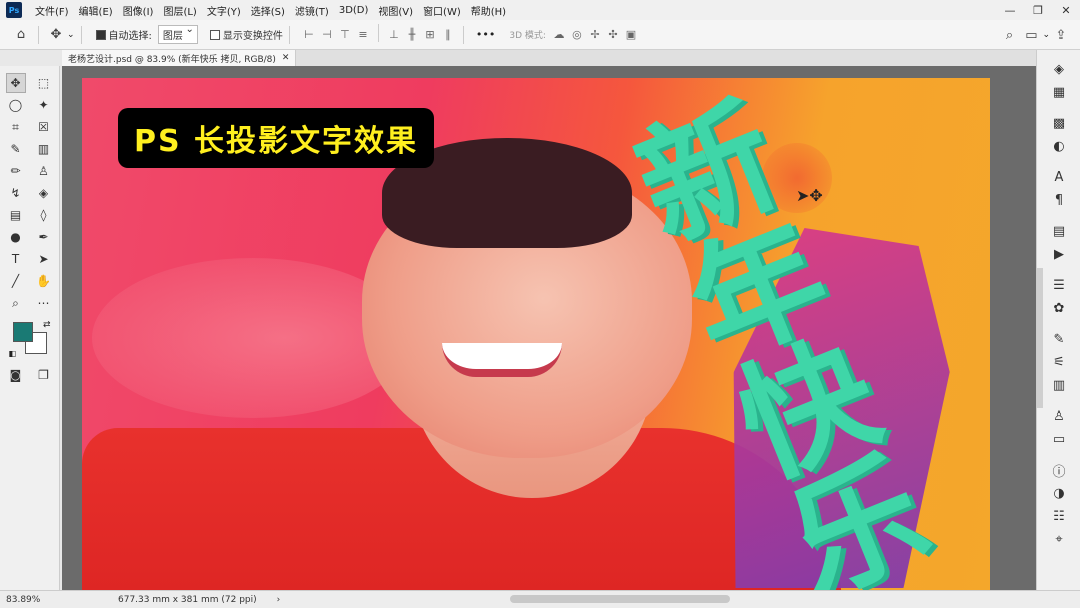 This screenshot has width=1080, height=608. I want to click on menu-image: 图像(I), so click(138, 10).